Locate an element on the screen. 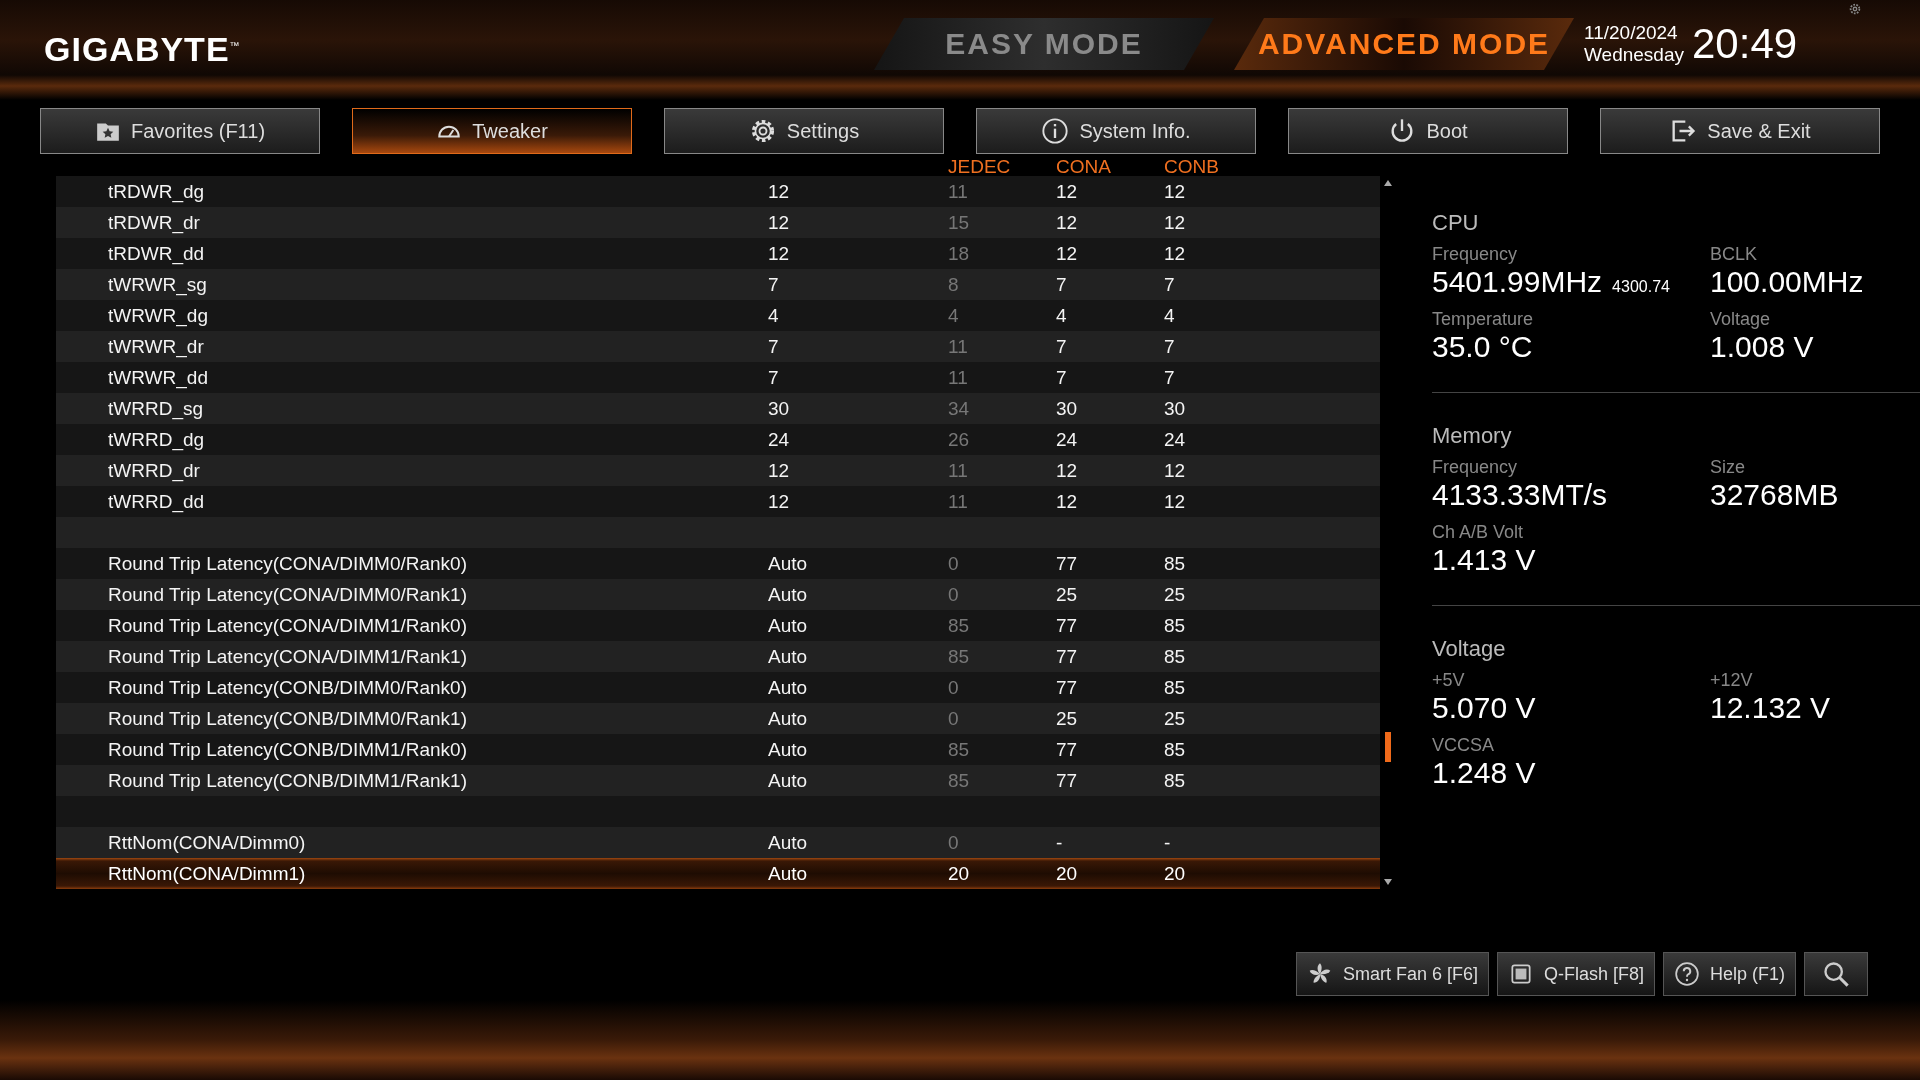 The image size is (1920, 1080). reading-value: 1.413 V is located at coordinates (1484, 560).